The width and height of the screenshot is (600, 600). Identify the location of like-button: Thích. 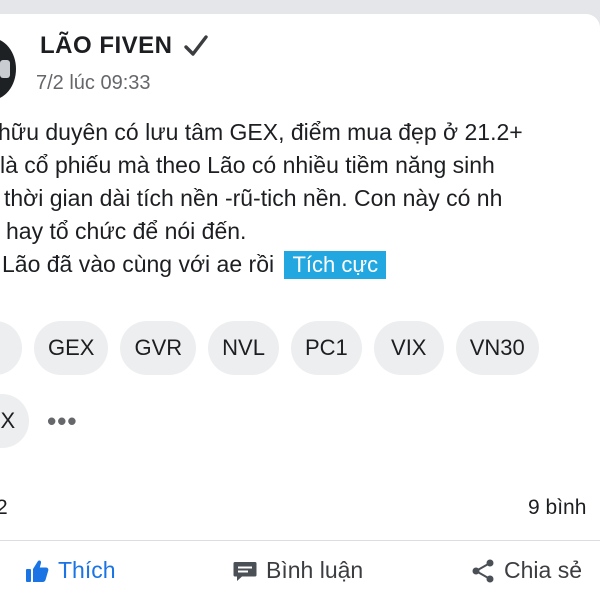
(70, 570).